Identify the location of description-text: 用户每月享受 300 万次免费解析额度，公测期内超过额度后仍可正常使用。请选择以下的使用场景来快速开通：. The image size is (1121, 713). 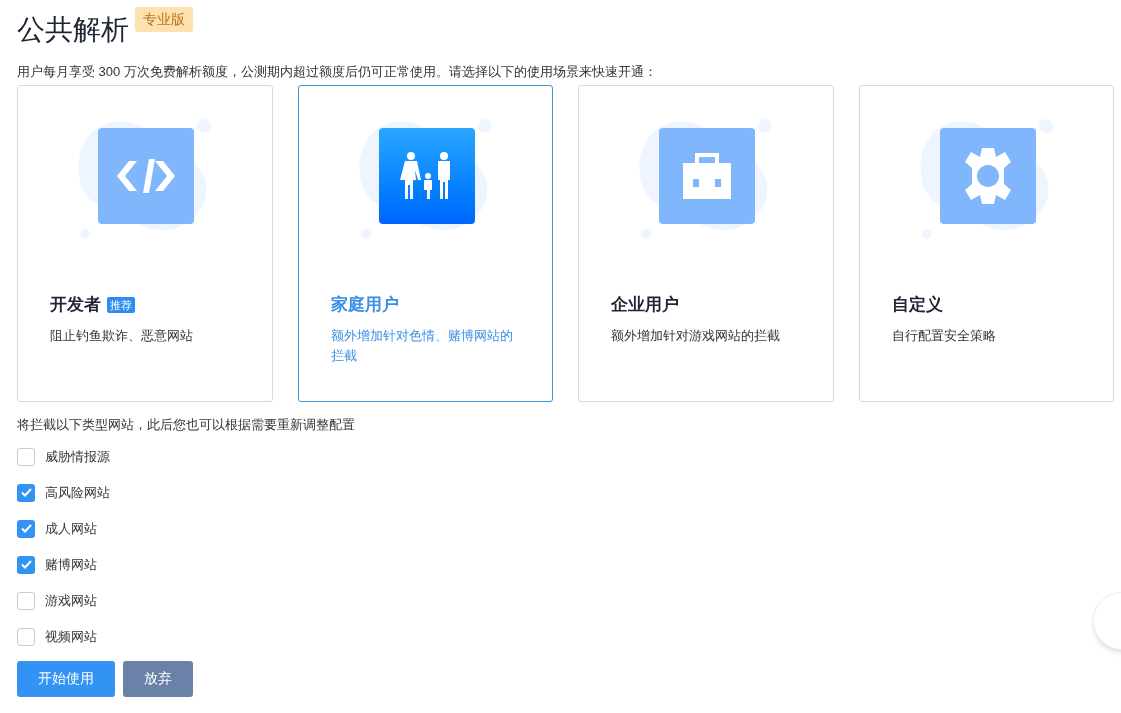
(337, 72).